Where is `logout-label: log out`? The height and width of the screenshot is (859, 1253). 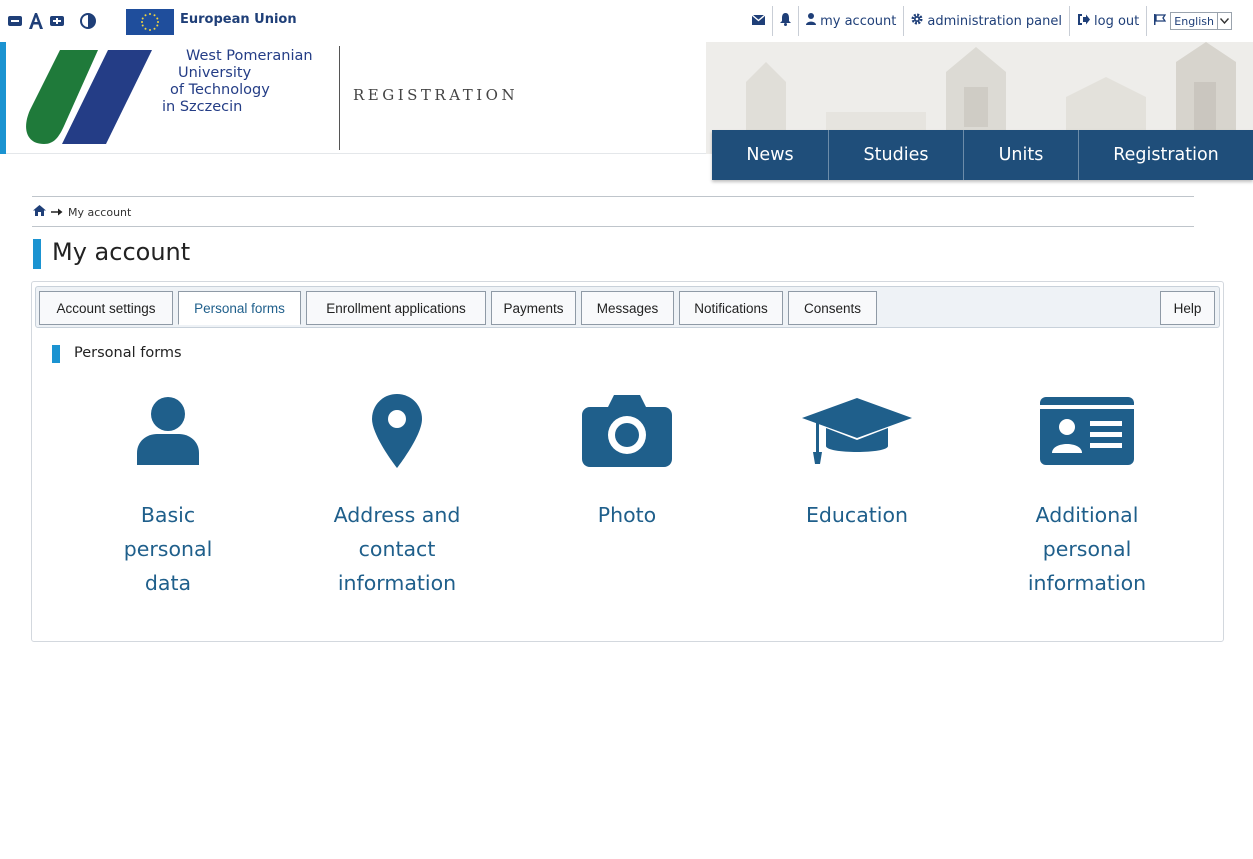
logout-label: log out is located at coordinates (1117, 21).